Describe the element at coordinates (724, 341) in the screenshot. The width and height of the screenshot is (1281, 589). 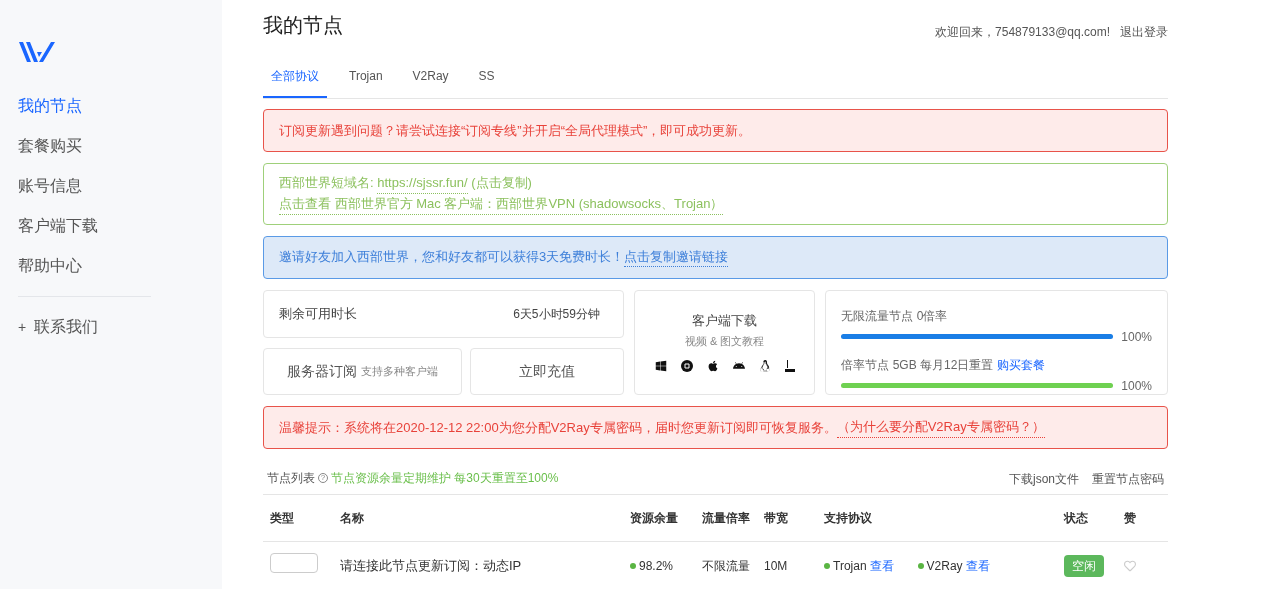
I see `tutorial-link: 视频 & 图文教程` at that location.